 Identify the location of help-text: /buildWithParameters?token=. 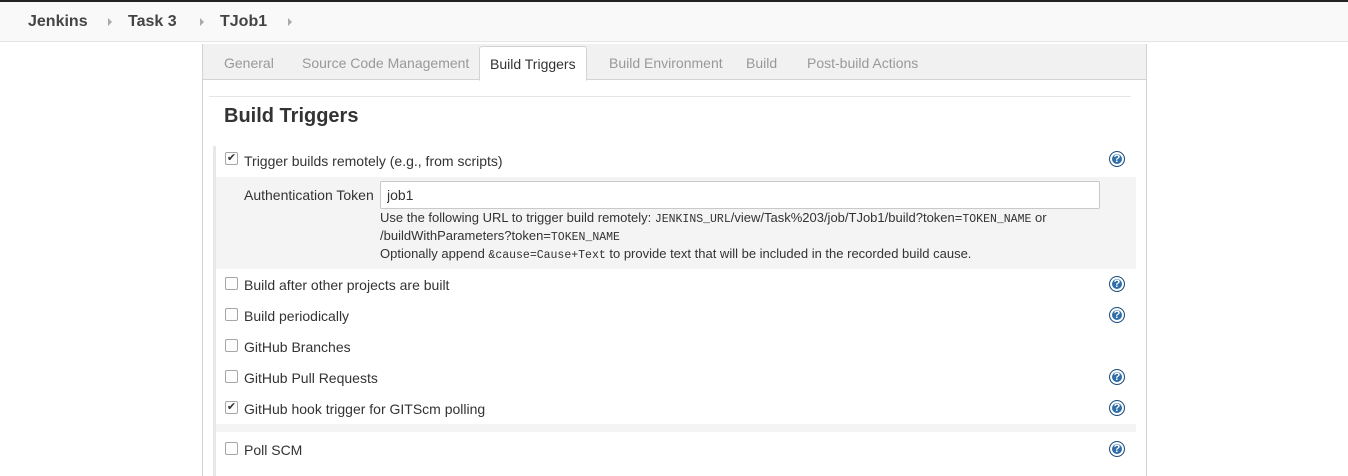
(465, 235).